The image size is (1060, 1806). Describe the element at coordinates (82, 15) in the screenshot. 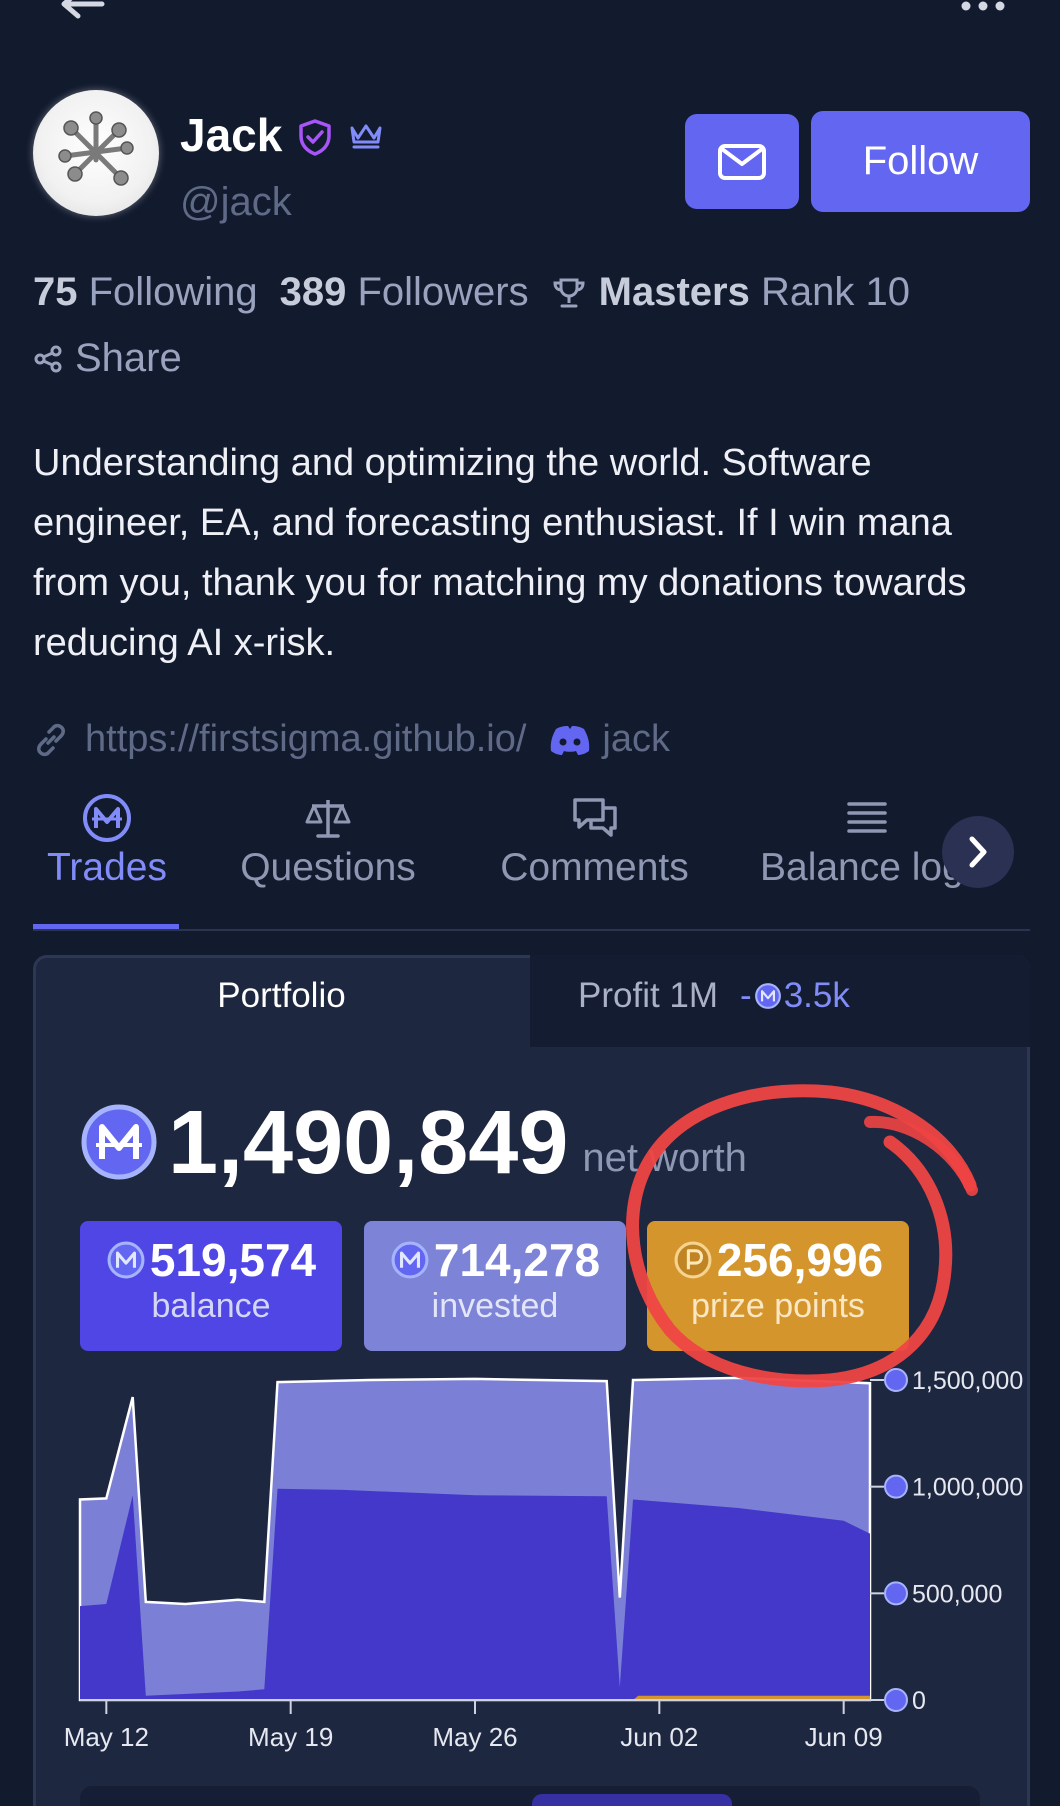

I see `back-arrow-icon` at that location.